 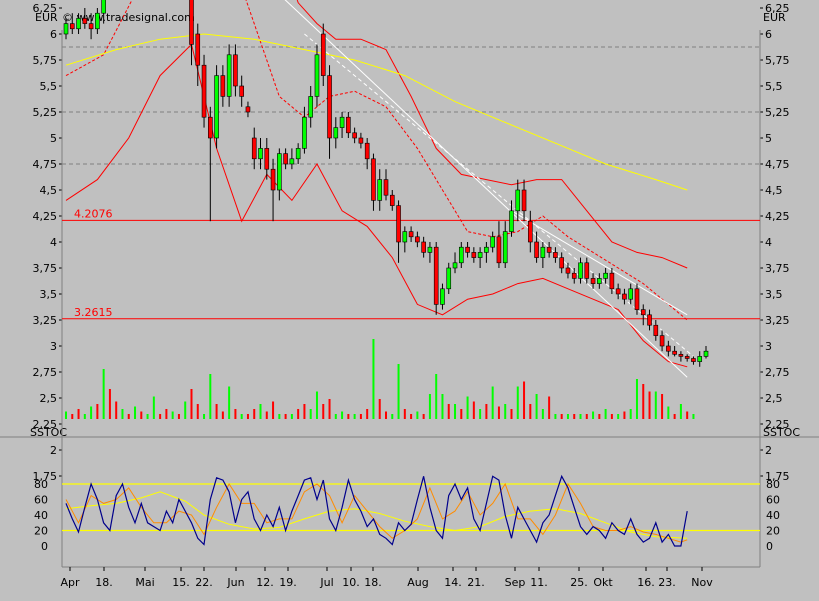 What do you see at coordinates (646, 582) in the screenshot?
I see `time-tick-label: 16.` at bounding box center [646, 582].